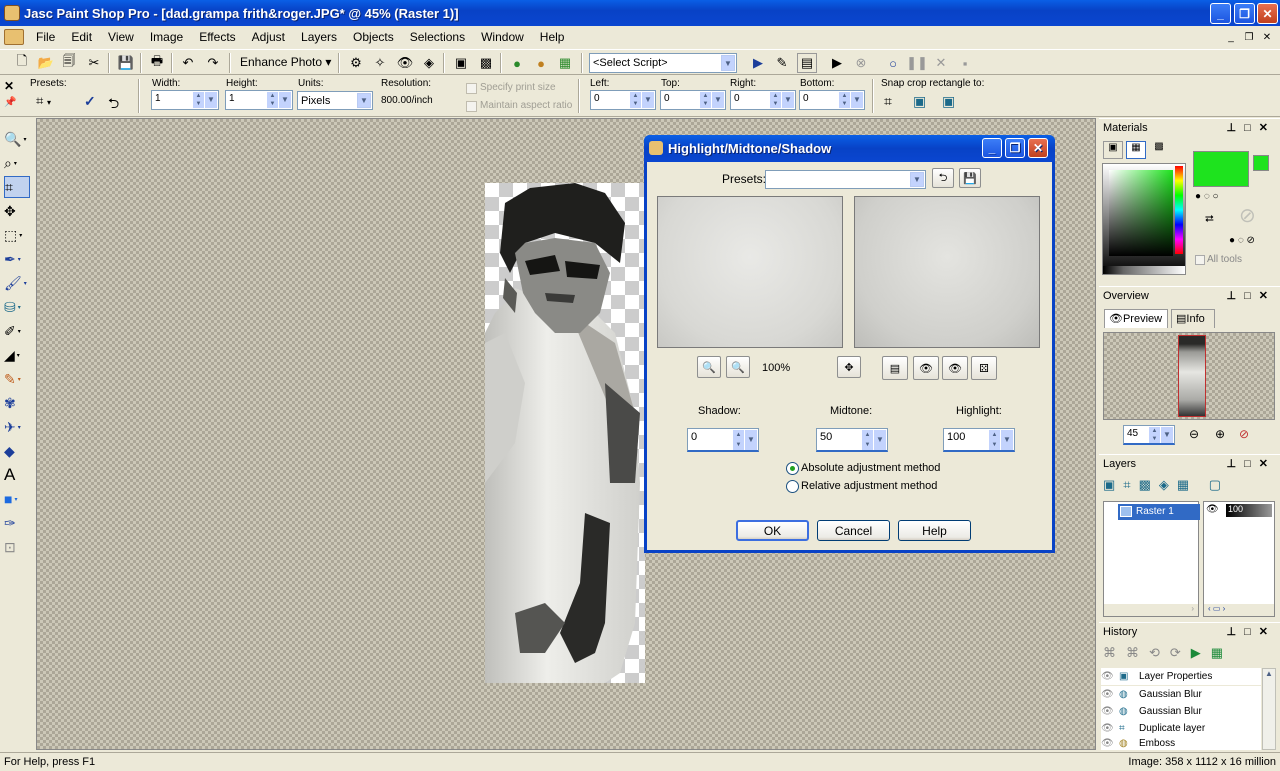  Describe the element at coordinates (14, 37) in the screenshot. I see `document-icon` at that location.